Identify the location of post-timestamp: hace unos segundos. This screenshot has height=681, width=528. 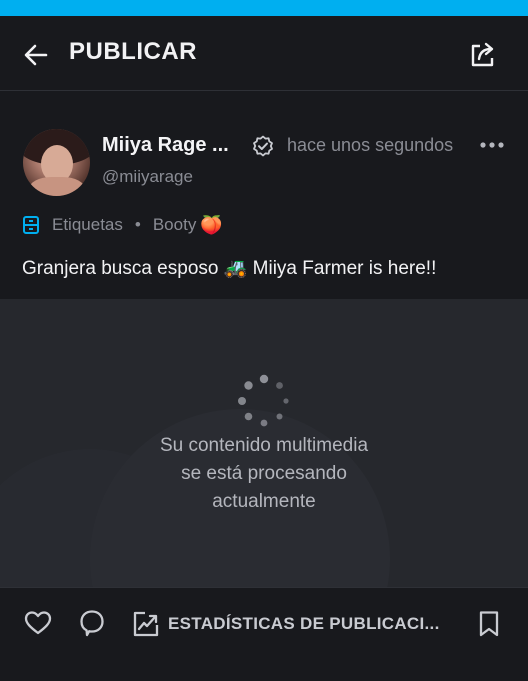
(370, 145).